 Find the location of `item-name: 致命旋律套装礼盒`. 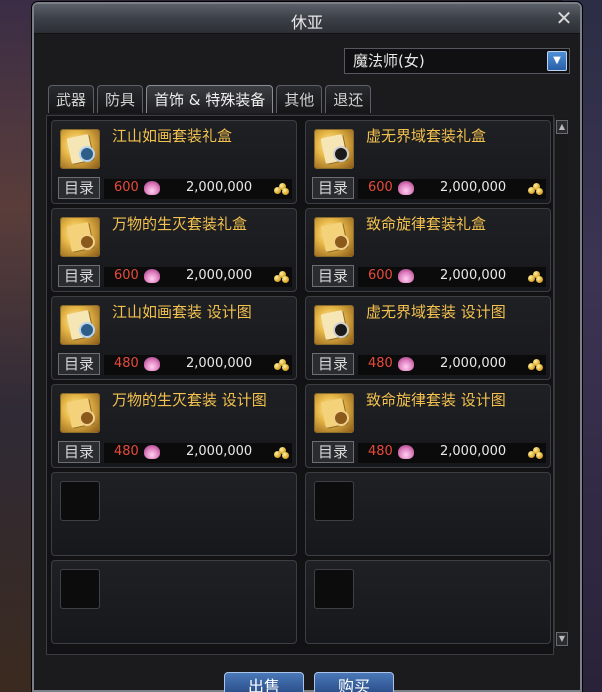

item-name: 致命旋律套装礼盒 is located at coordinates (426, 224).